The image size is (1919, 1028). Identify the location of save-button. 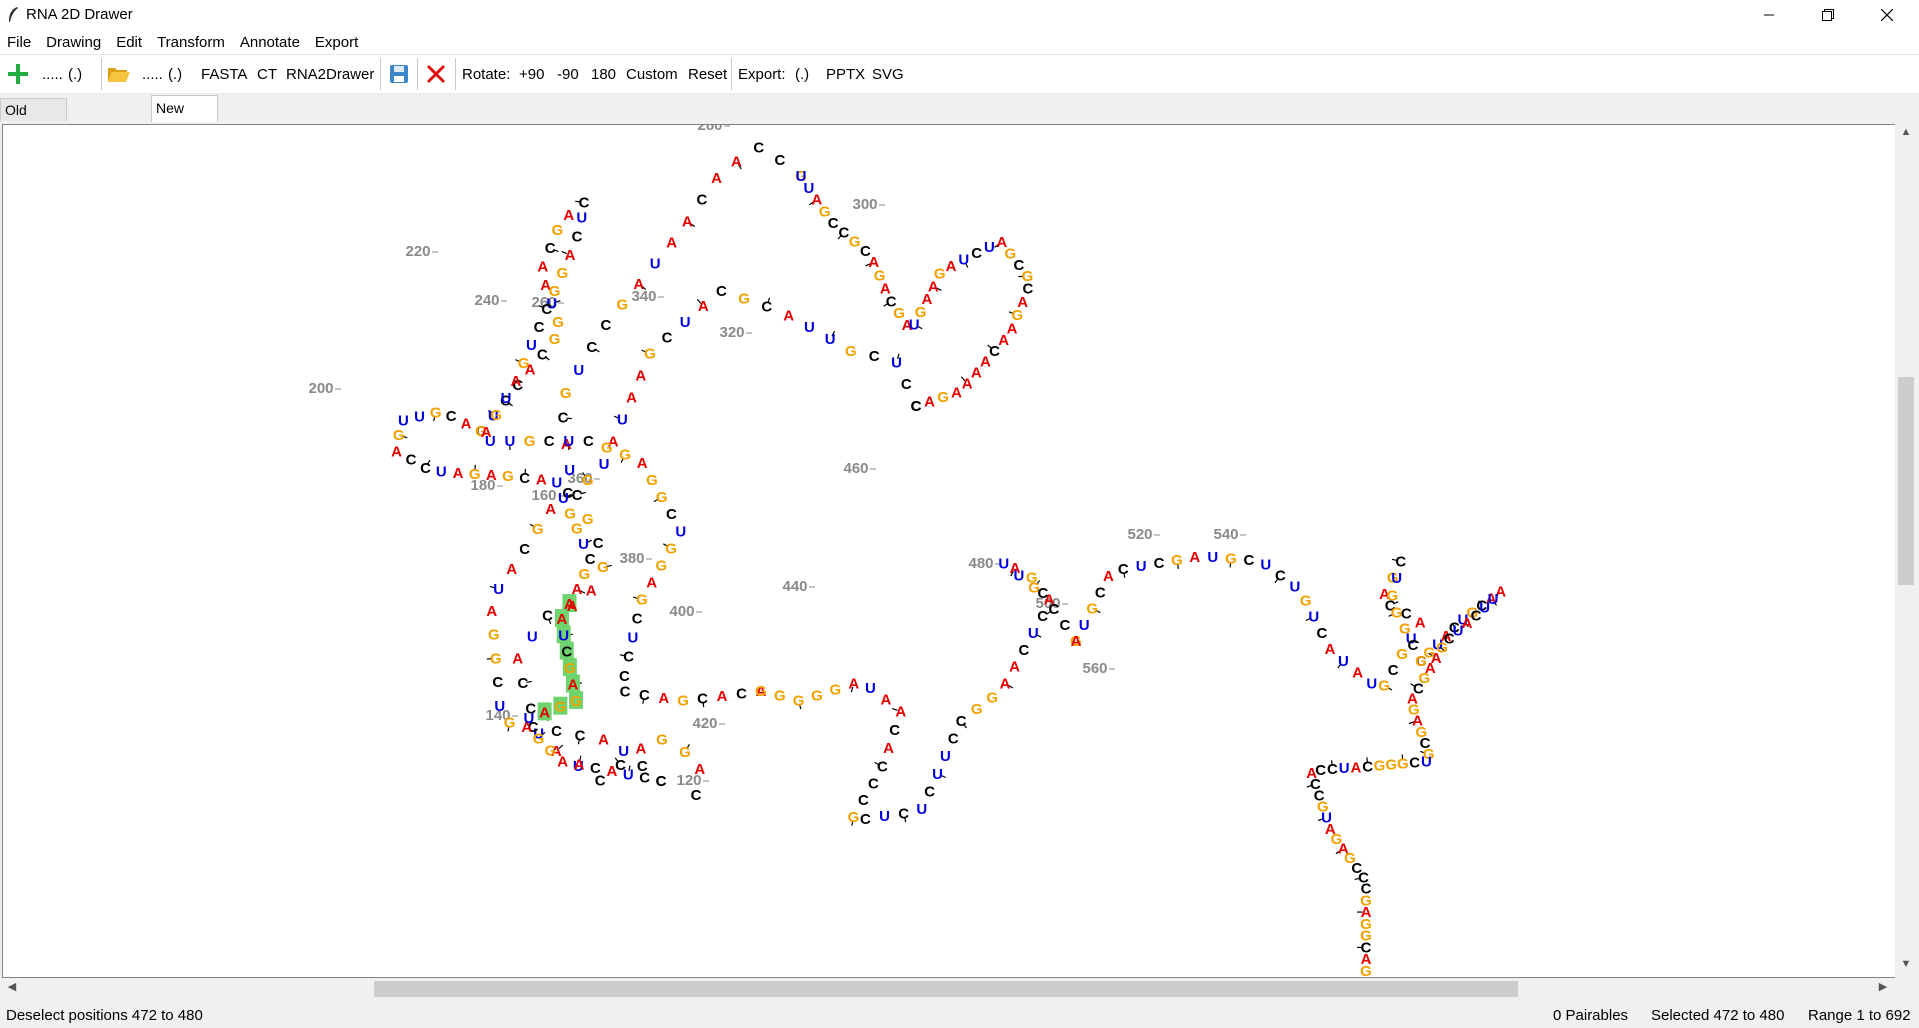
(399, 74).